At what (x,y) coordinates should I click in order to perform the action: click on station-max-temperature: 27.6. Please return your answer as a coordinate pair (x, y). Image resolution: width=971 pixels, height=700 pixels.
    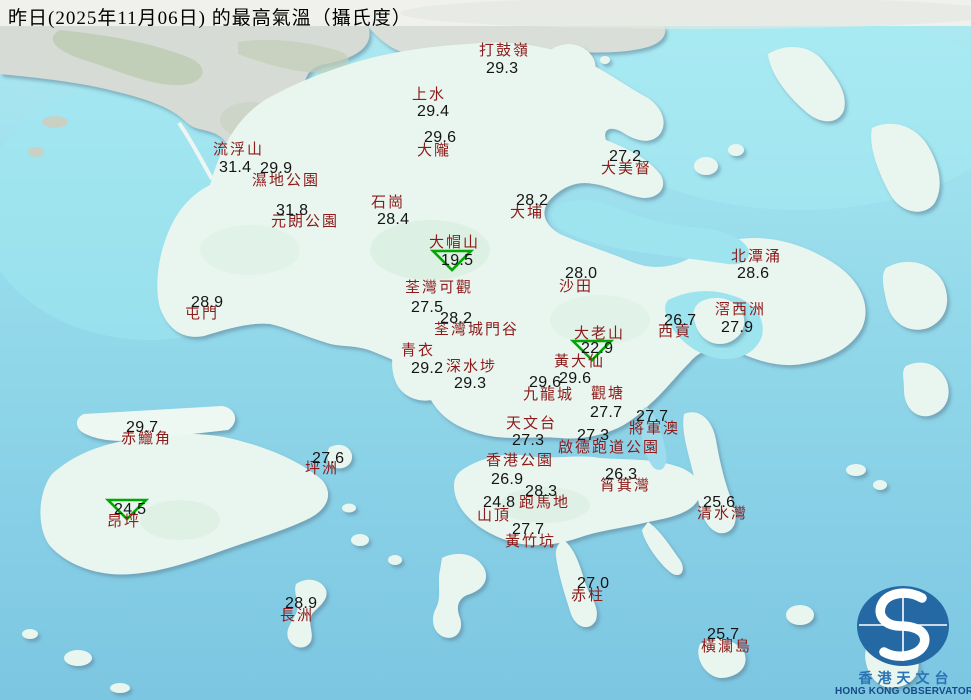
    Looking at the image, I should click on (328, 458).